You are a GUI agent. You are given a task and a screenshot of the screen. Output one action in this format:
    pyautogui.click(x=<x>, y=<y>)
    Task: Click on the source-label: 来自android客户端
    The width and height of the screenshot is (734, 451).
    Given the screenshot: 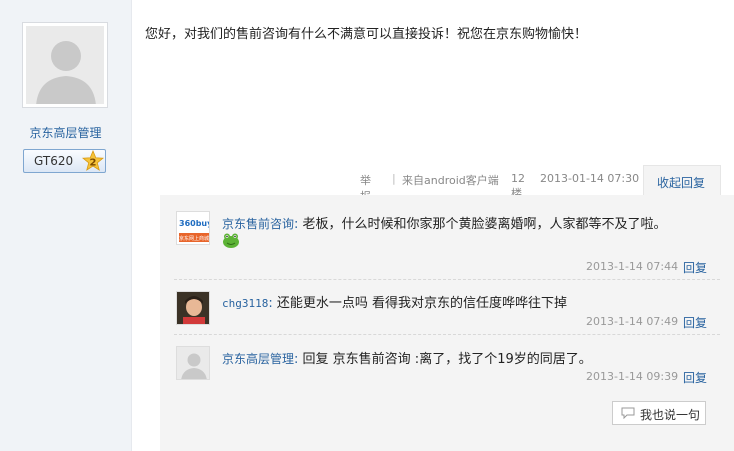 What is the action you would take?
    pyautogui.click(x=450, y=180)
    